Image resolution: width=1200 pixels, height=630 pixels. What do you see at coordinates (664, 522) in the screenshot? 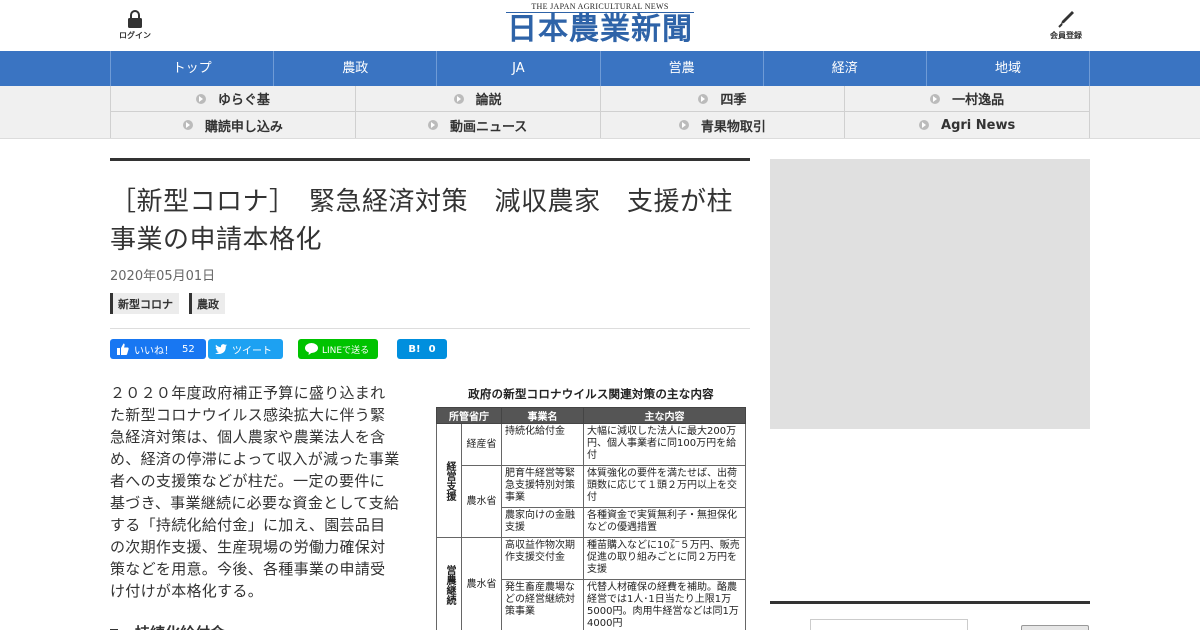
I see `table-cell-content: 各種資金で実質無利子・無担保化などの優遇措置` at bounding box center [664, 522].